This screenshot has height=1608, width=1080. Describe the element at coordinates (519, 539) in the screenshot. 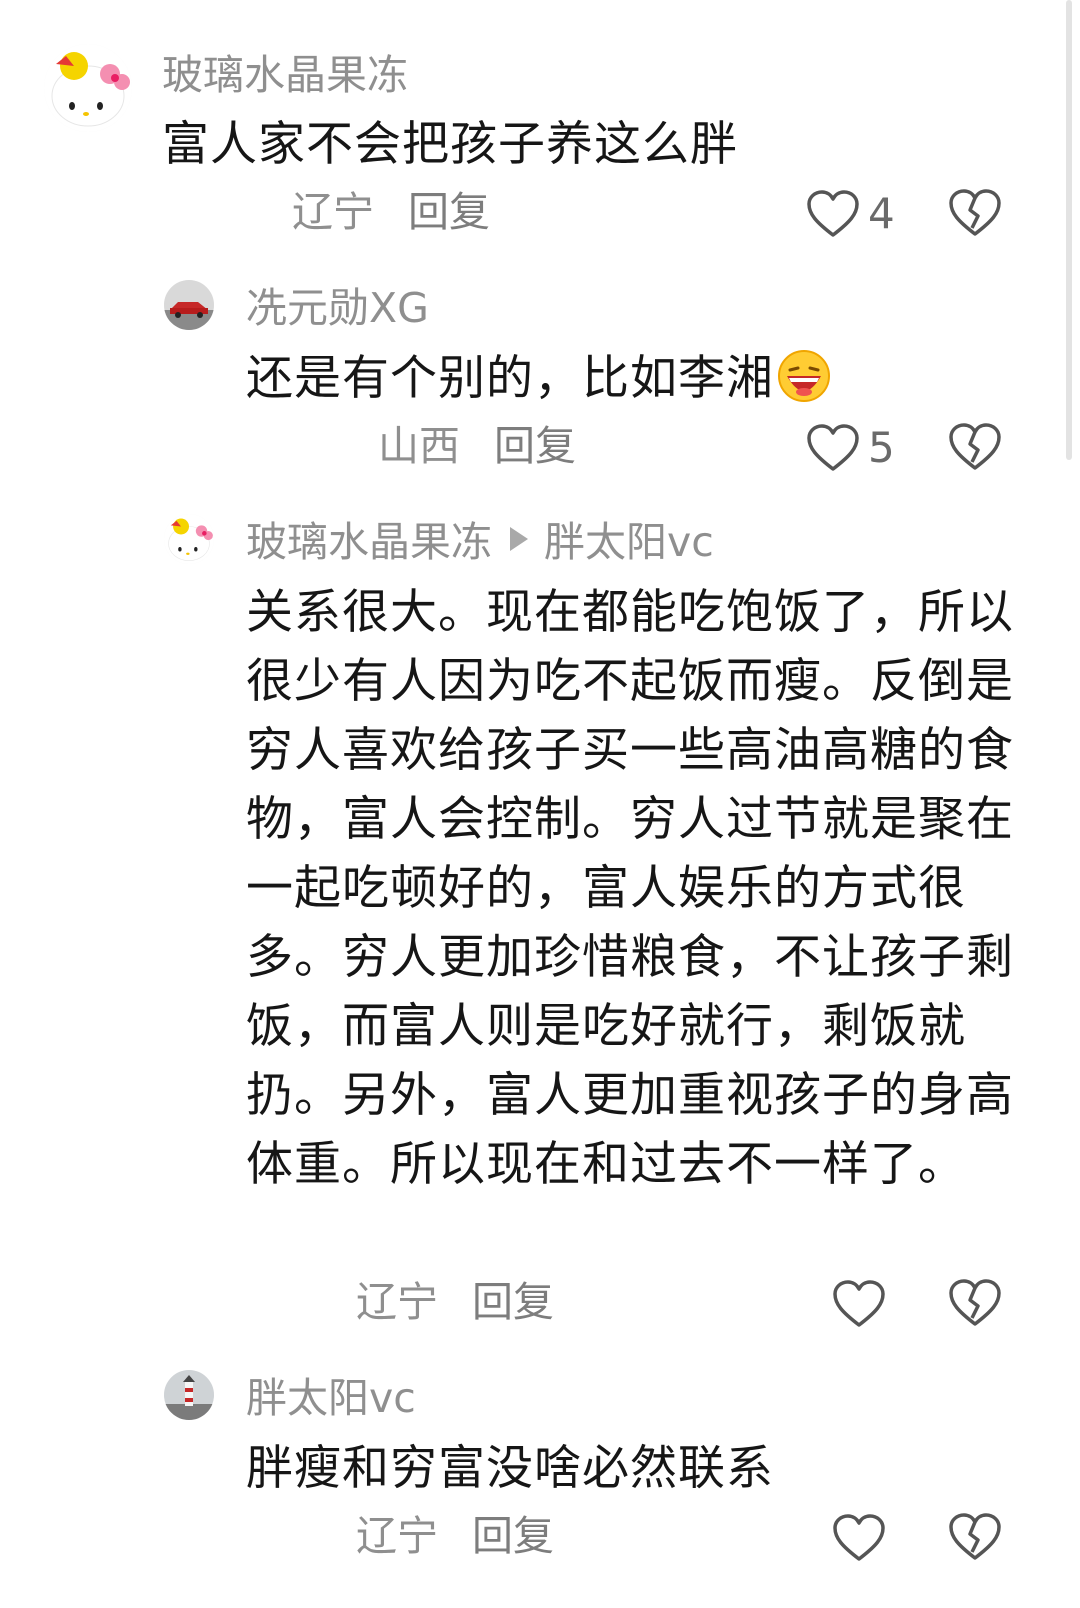

I see `reply-arrow-icon` at that location.